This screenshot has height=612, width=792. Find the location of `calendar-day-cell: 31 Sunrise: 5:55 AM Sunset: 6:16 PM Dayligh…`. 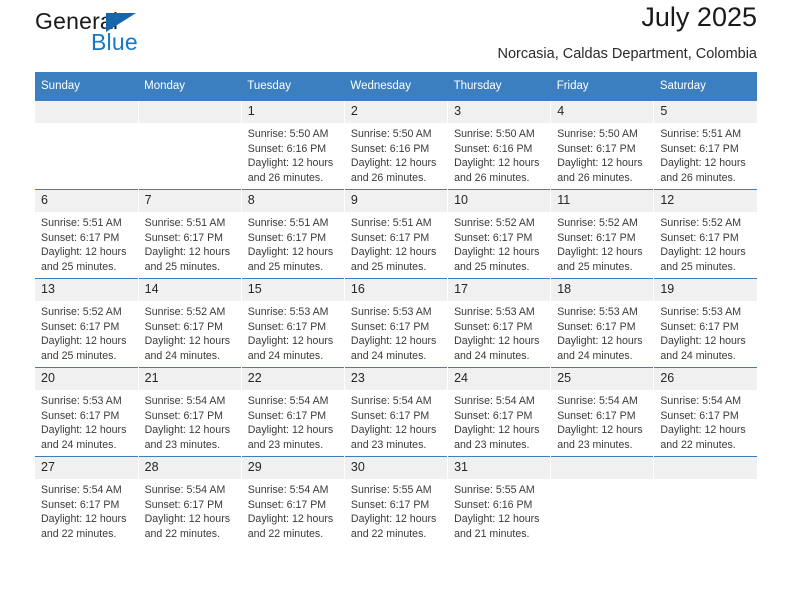

calendar-day-cell: 31 Sunrise: 5:55 AM Sunset: 6:16 PM Dayligh… is located at coordinates (499, 500).